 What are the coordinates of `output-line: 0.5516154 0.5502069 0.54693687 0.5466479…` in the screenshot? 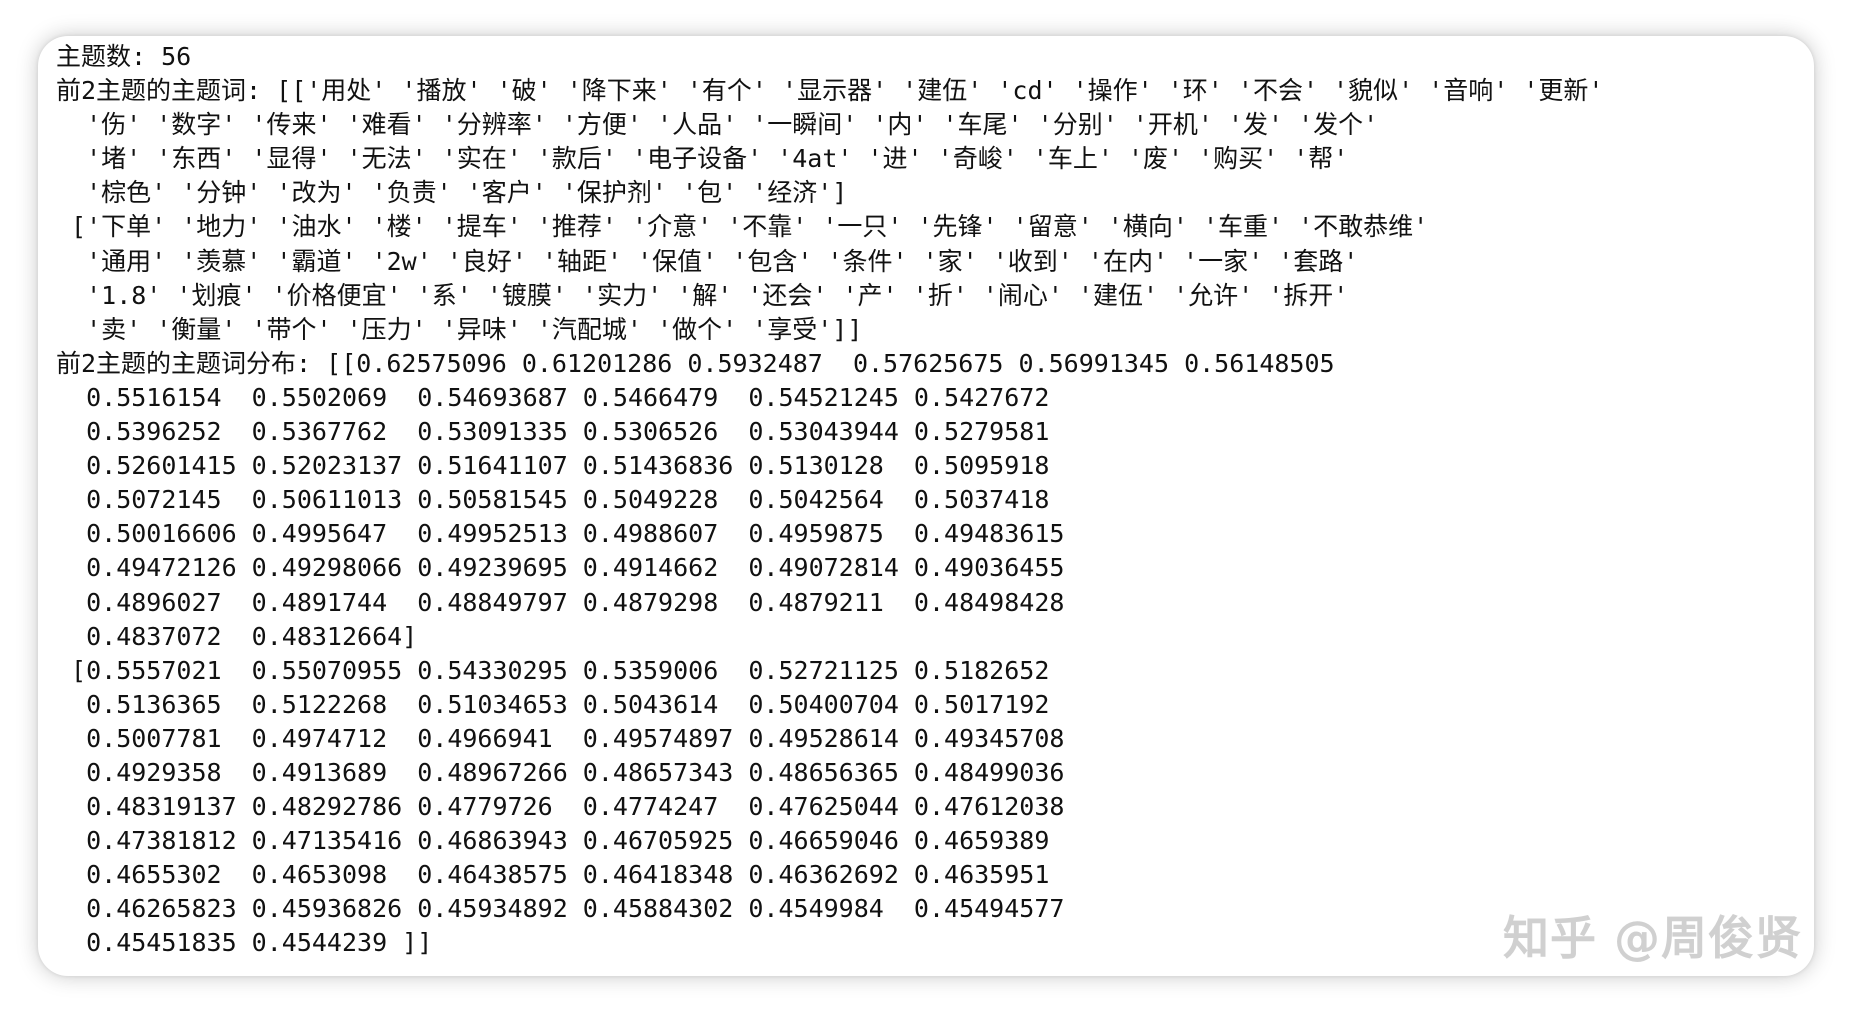 It's located at (553, 397).